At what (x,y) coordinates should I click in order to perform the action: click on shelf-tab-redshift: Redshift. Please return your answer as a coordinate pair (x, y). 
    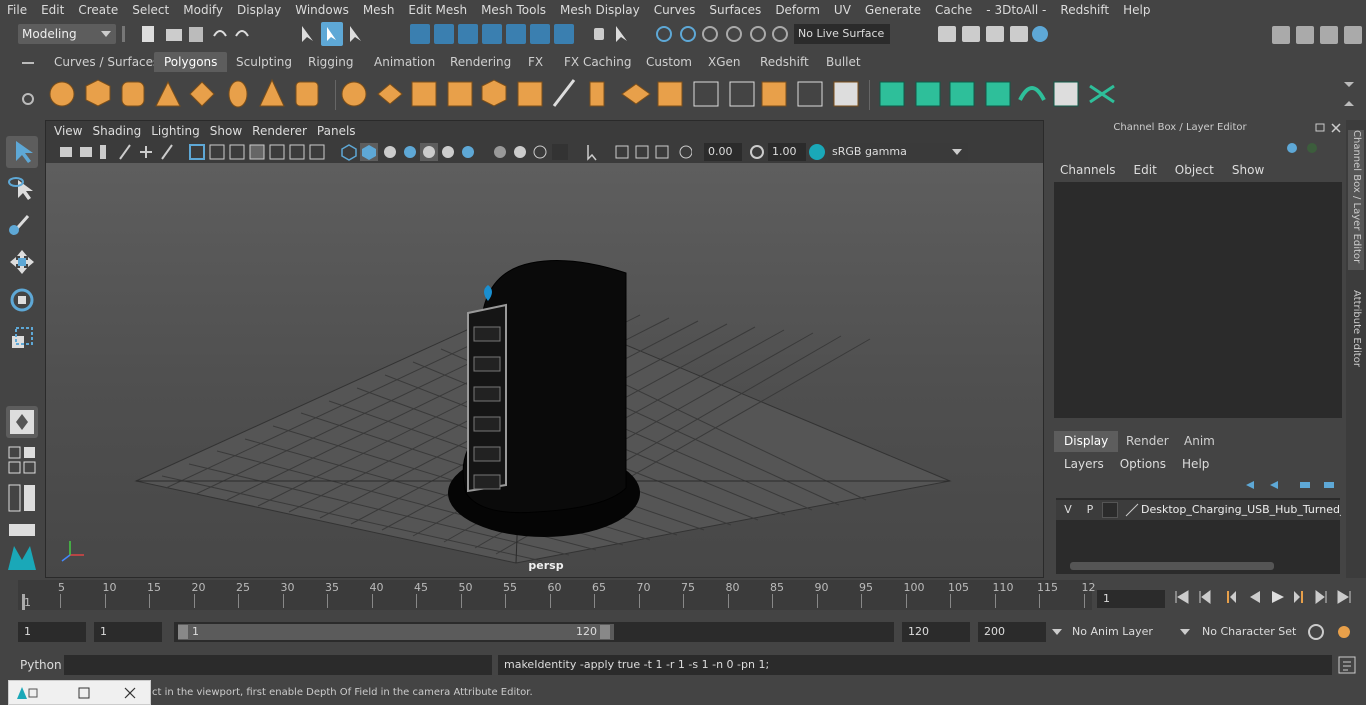
    Looking at the image, I should click on (784, 62).